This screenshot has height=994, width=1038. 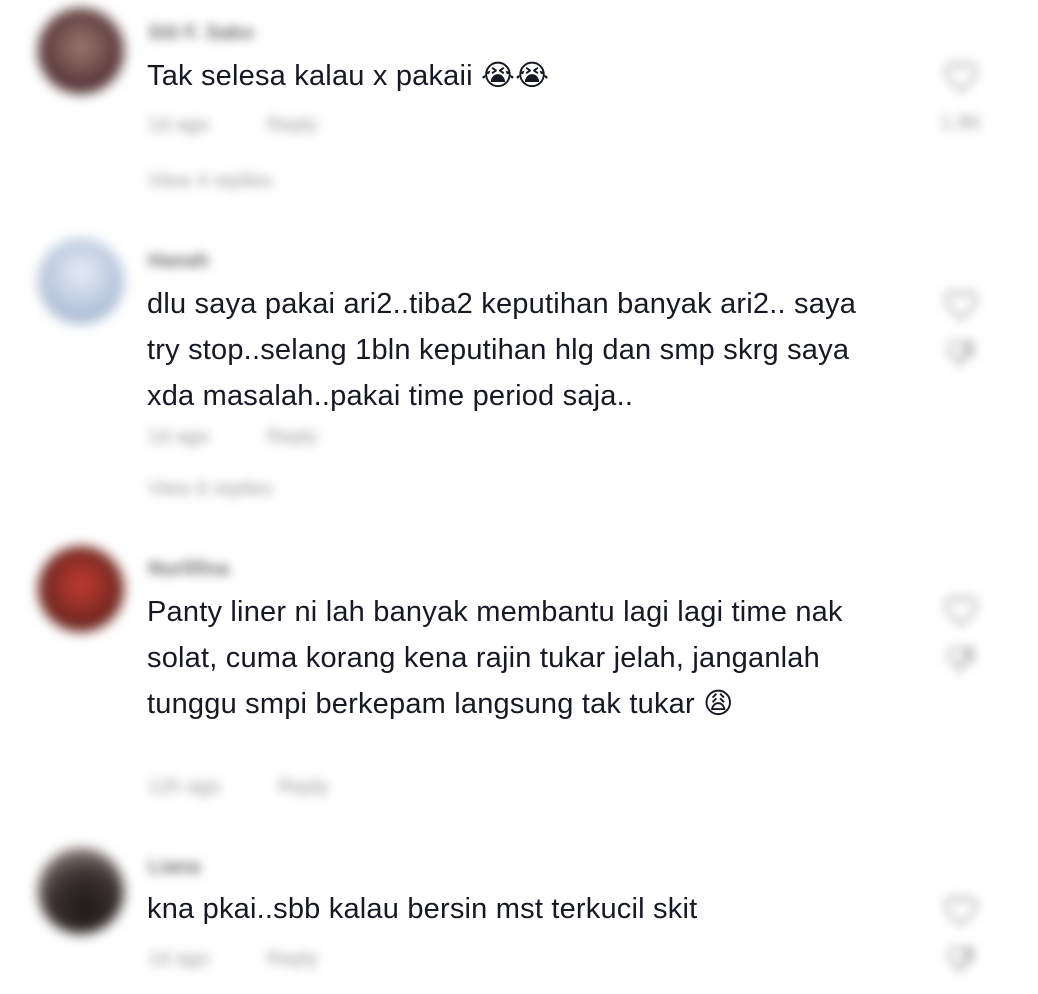 What do you see at coordinates (264, 787) in the screenshot?
I see `comment-meta: 12h ago Reply` at bounding box center [264, 787].